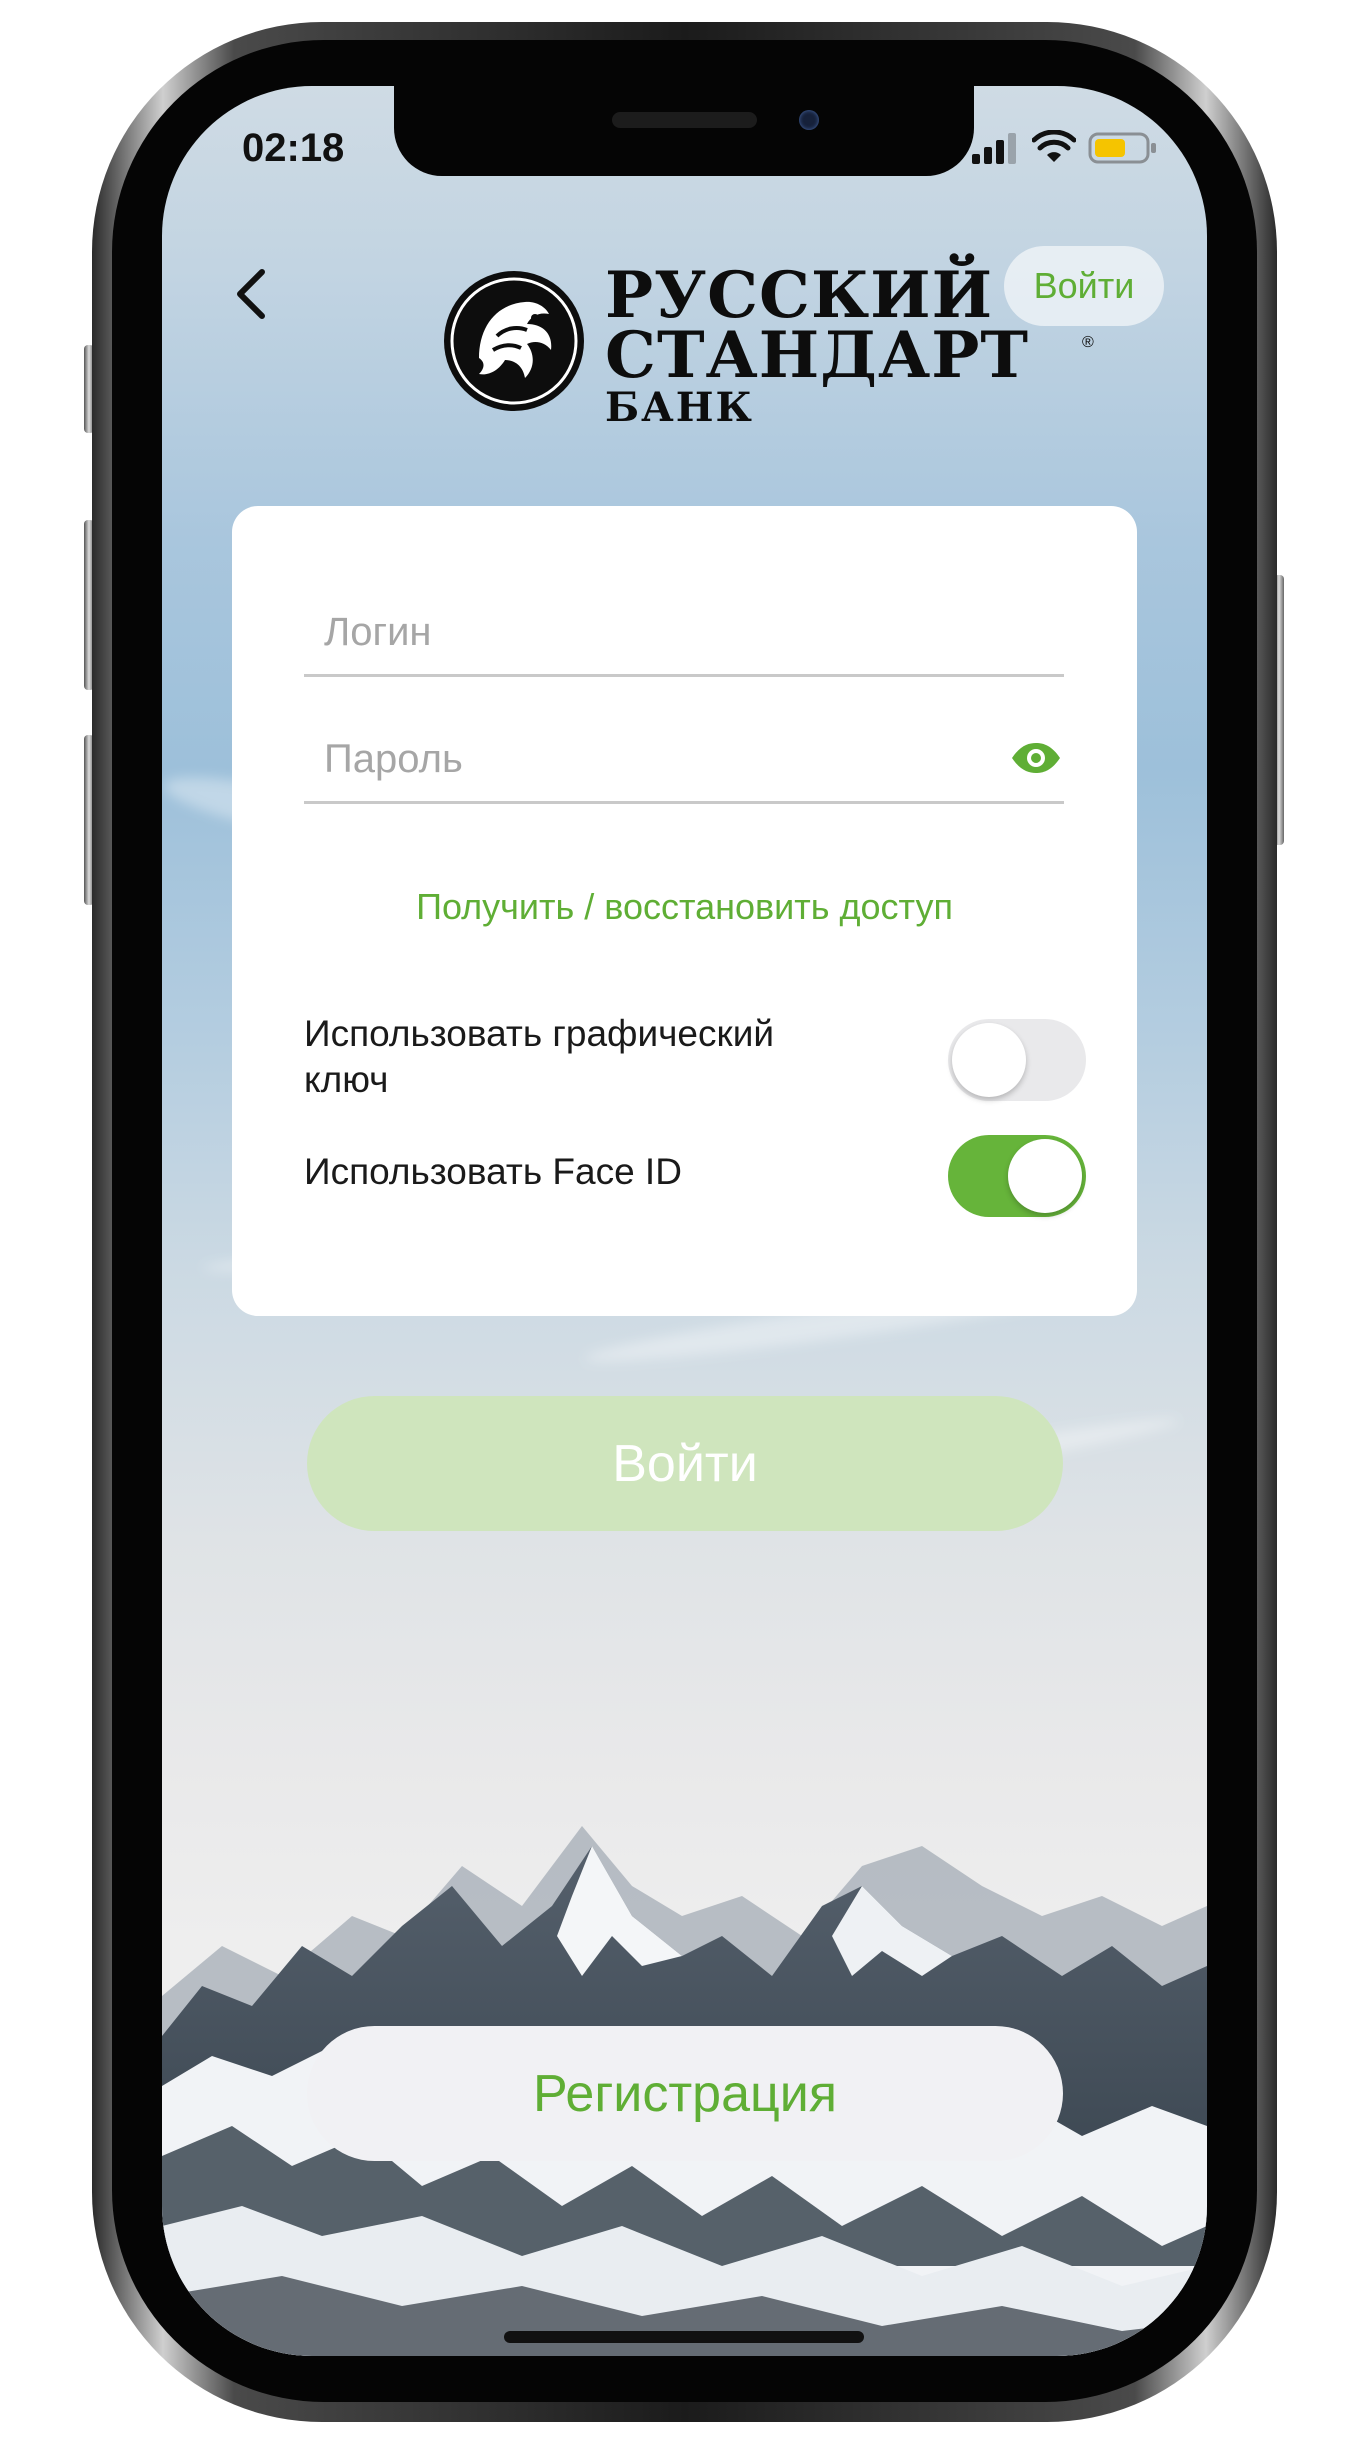 The image size is (1367, 2444). Describe the element at coordinates (809, 120) in the screenshot. I see `front-camera` at that location.